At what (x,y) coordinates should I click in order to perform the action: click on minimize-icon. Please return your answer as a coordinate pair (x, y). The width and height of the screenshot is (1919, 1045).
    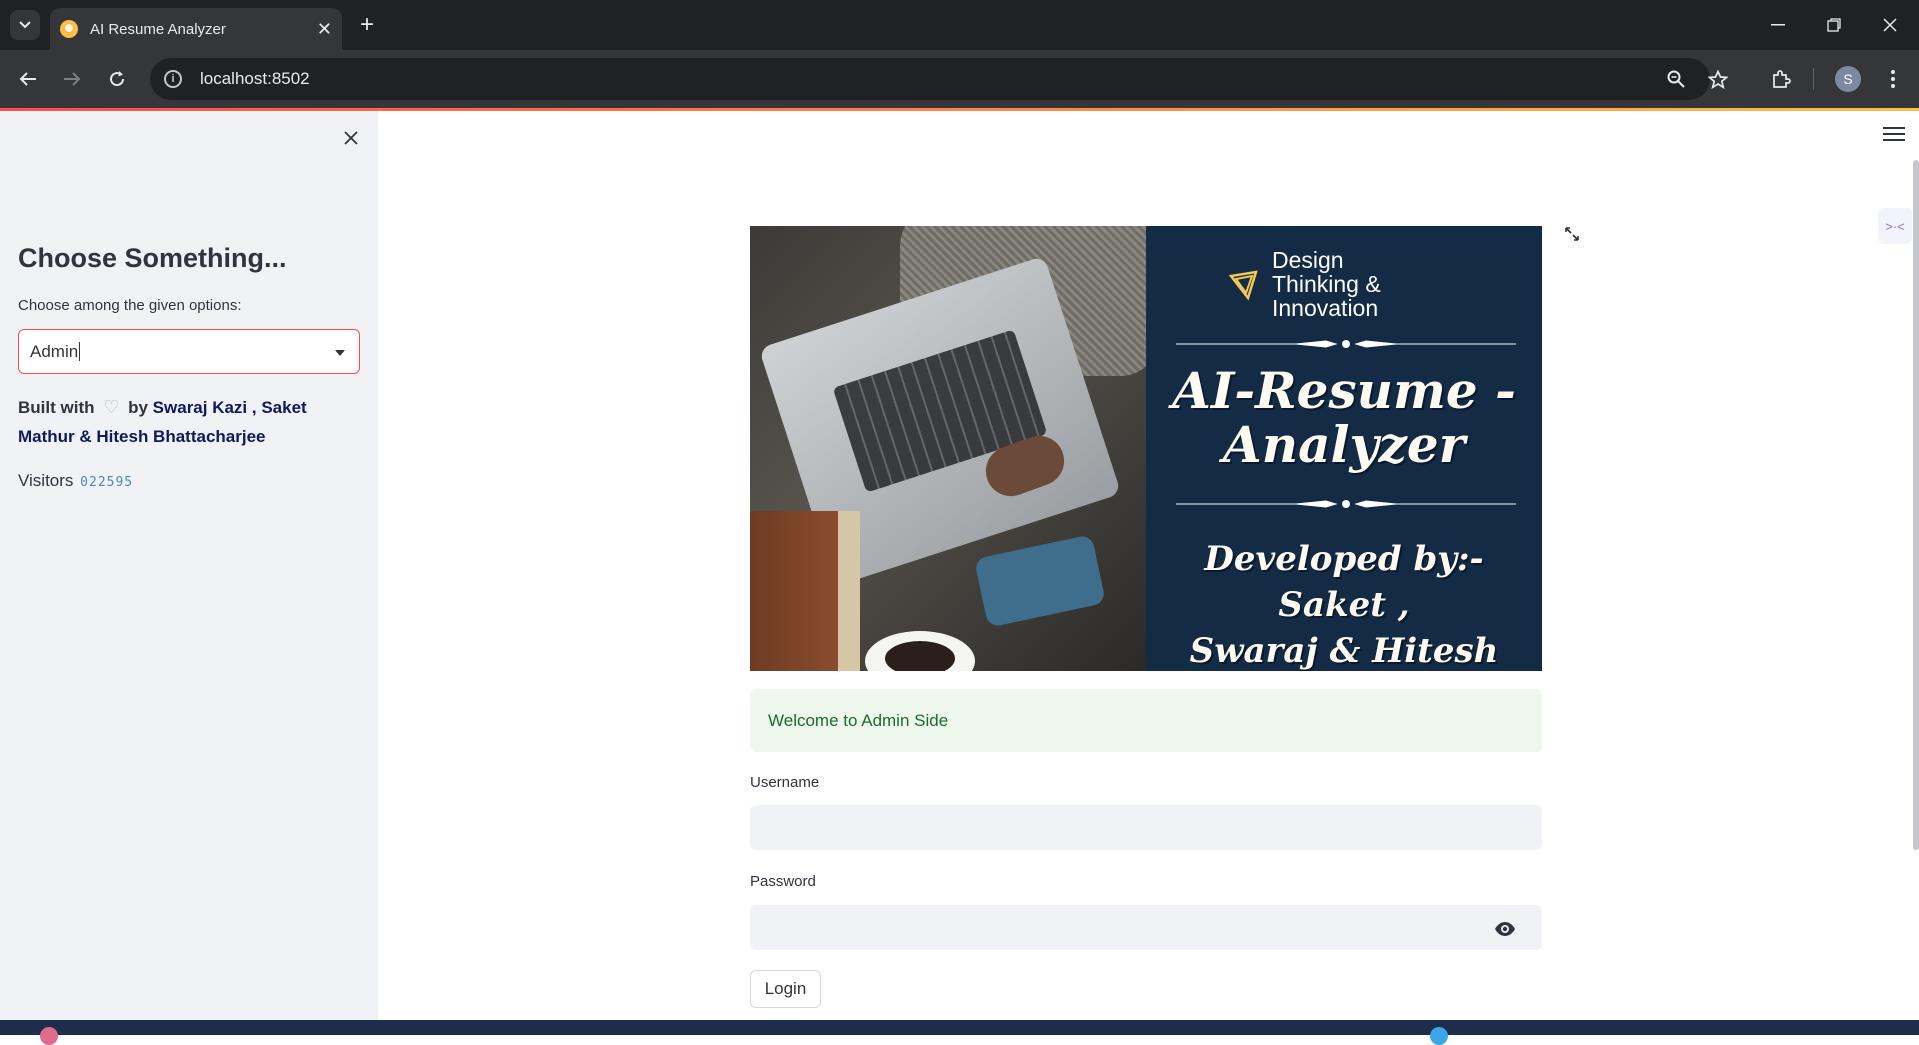
    Looking at the image, I should click on (1778, 25).